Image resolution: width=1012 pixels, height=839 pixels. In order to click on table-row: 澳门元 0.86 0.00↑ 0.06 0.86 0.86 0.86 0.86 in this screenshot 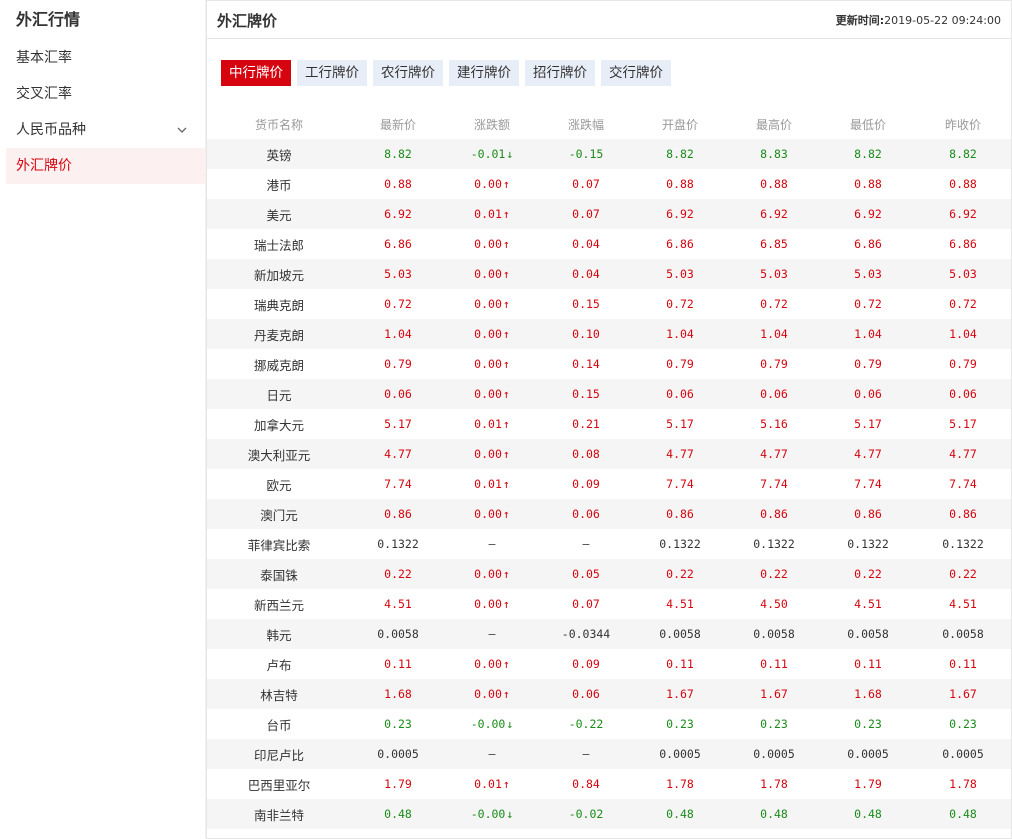, I will do `click(609, 514)`.